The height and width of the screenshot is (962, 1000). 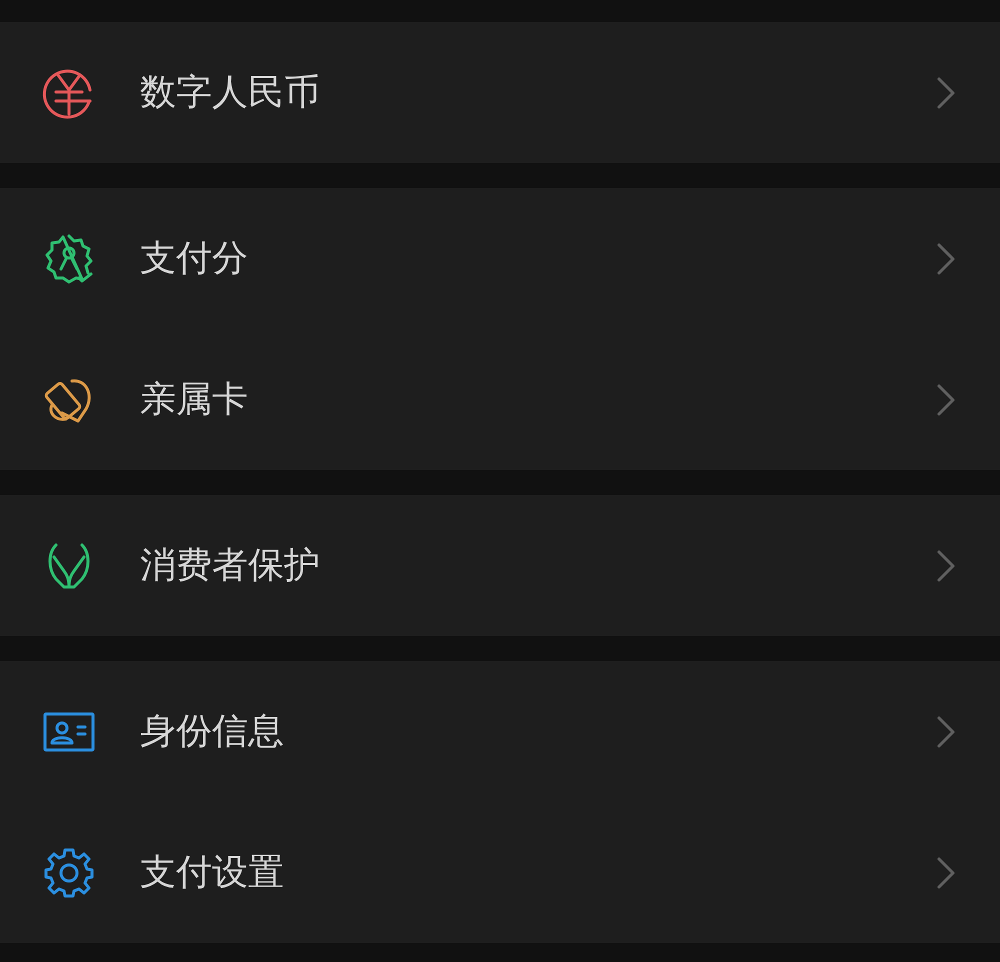 I want to click on menu-item-label: 支付设置, so click(x=538, y=872).